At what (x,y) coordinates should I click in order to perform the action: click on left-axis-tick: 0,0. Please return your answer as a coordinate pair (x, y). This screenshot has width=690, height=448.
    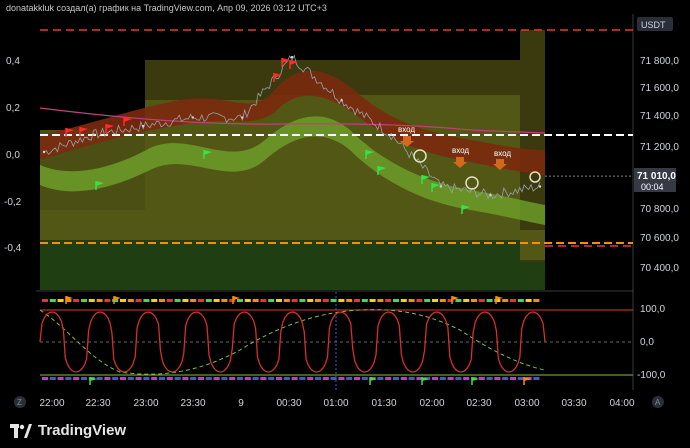
    Looking at the image, I should click on (13, 155).